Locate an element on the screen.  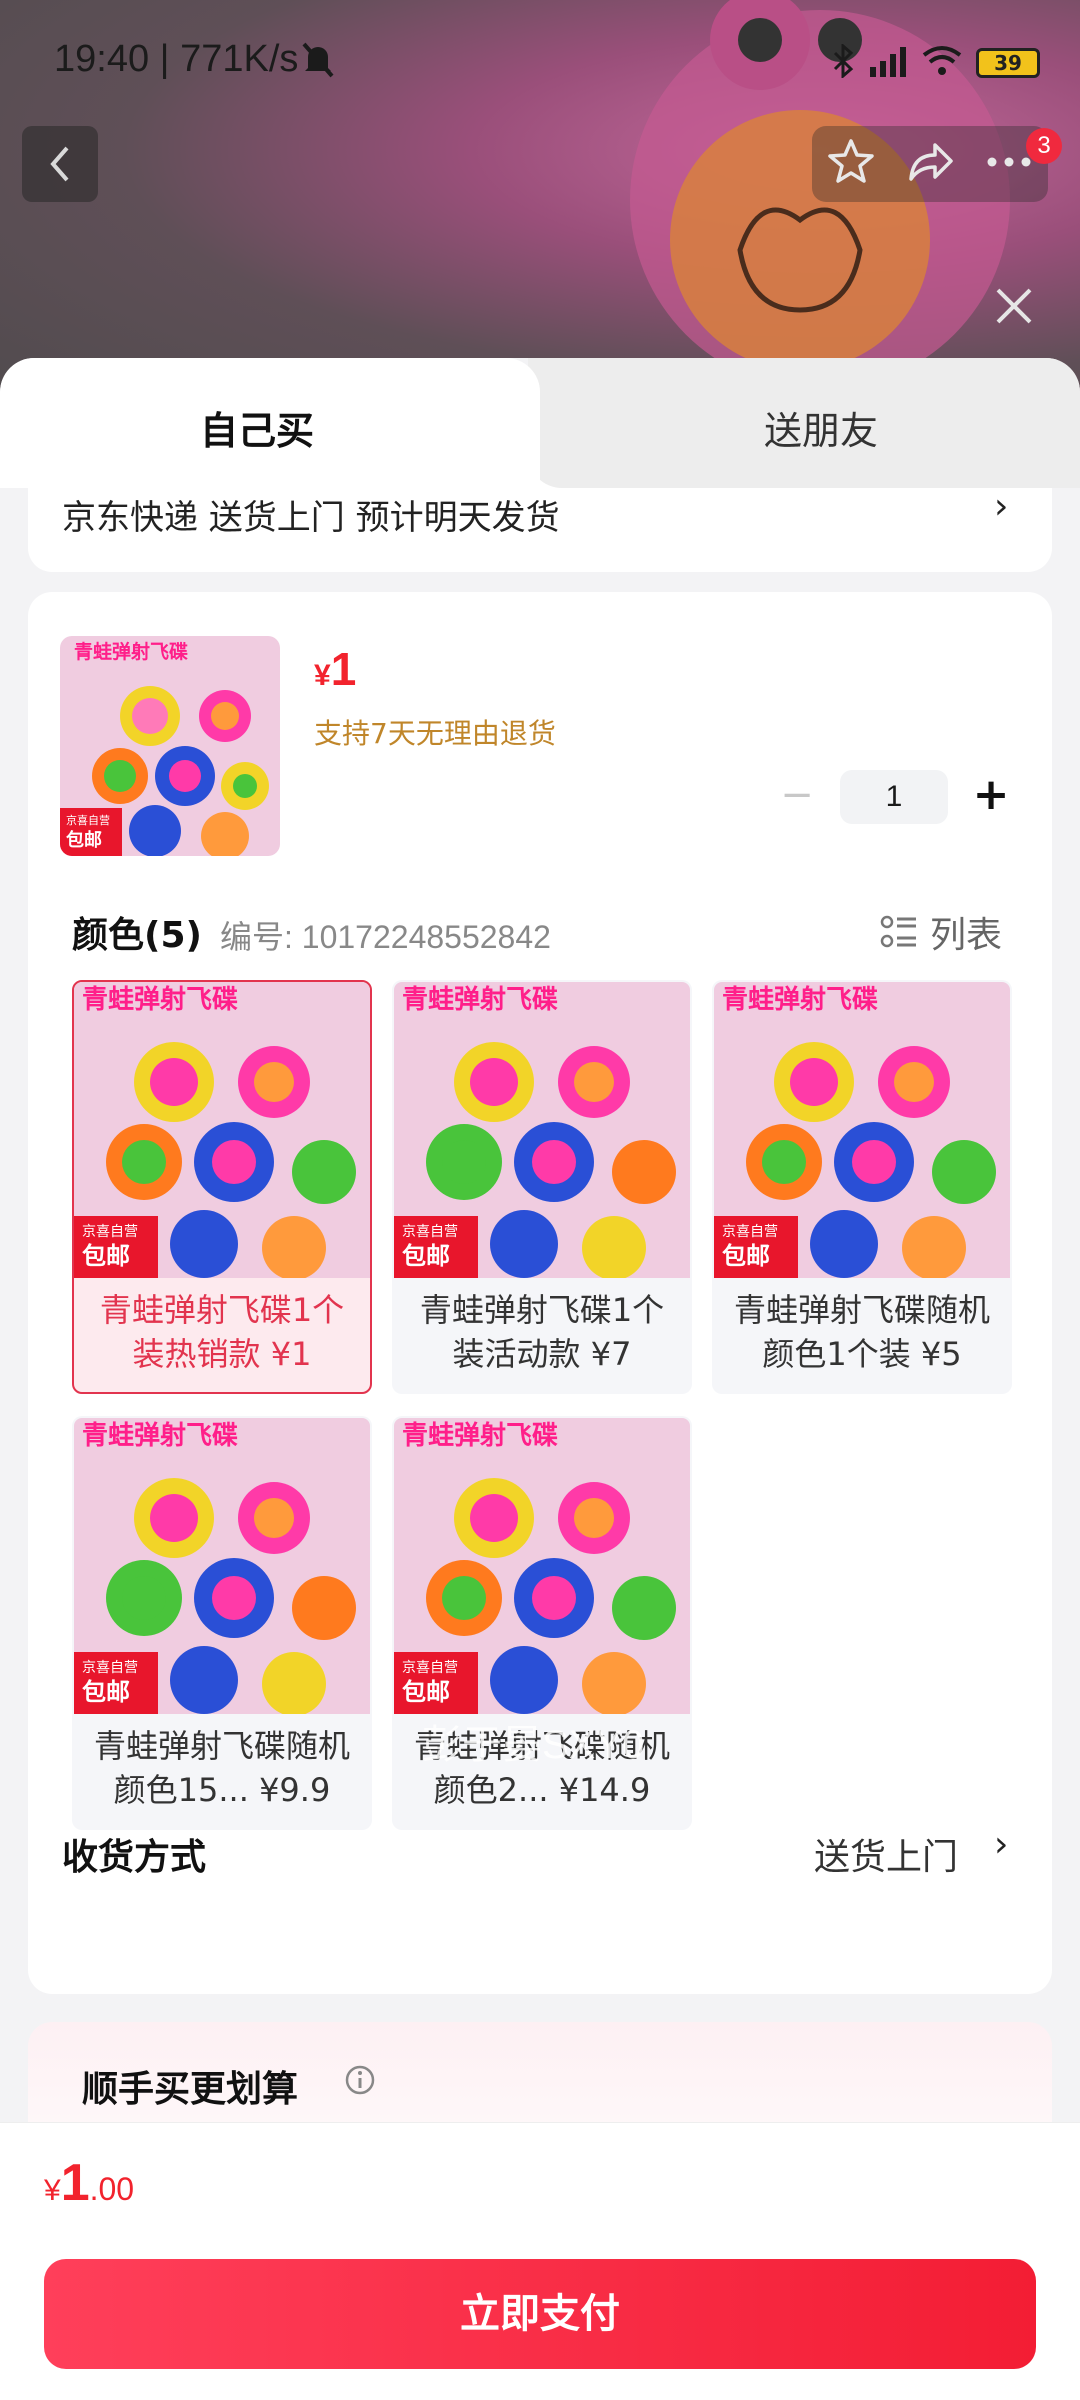
quantity-field: 1 is located at coordinates (894, 797).